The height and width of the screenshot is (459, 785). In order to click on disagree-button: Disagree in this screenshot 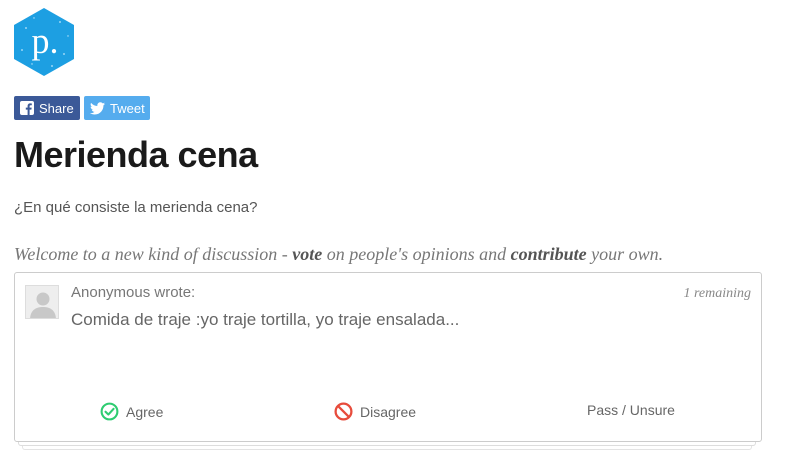, I will do `click(375, 411)`.